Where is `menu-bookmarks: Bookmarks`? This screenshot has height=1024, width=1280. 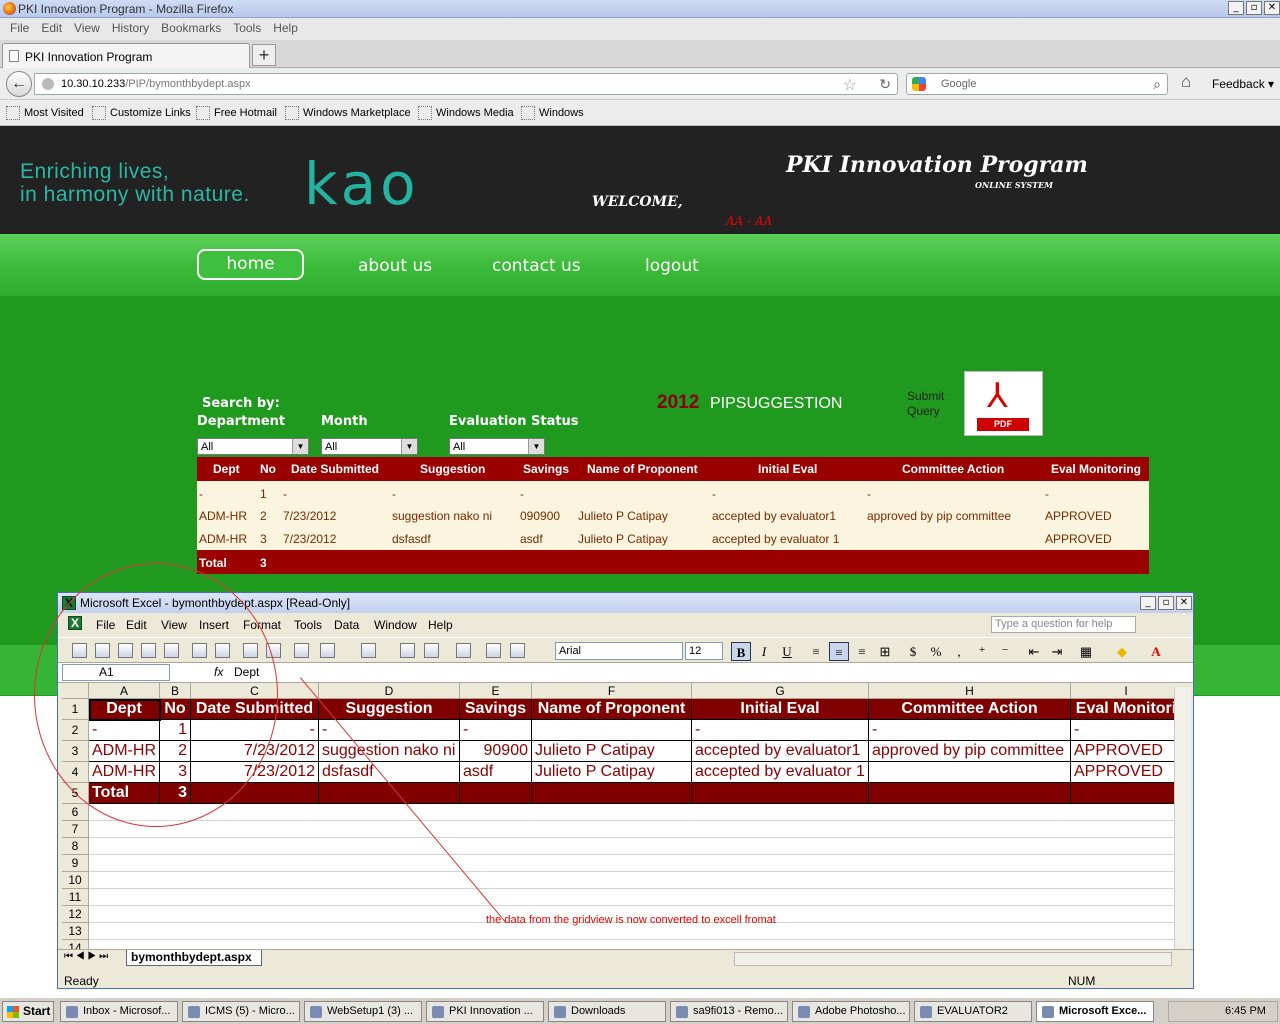
menu-bookmarks: Bookmarks is located at coordinates (191, 29).